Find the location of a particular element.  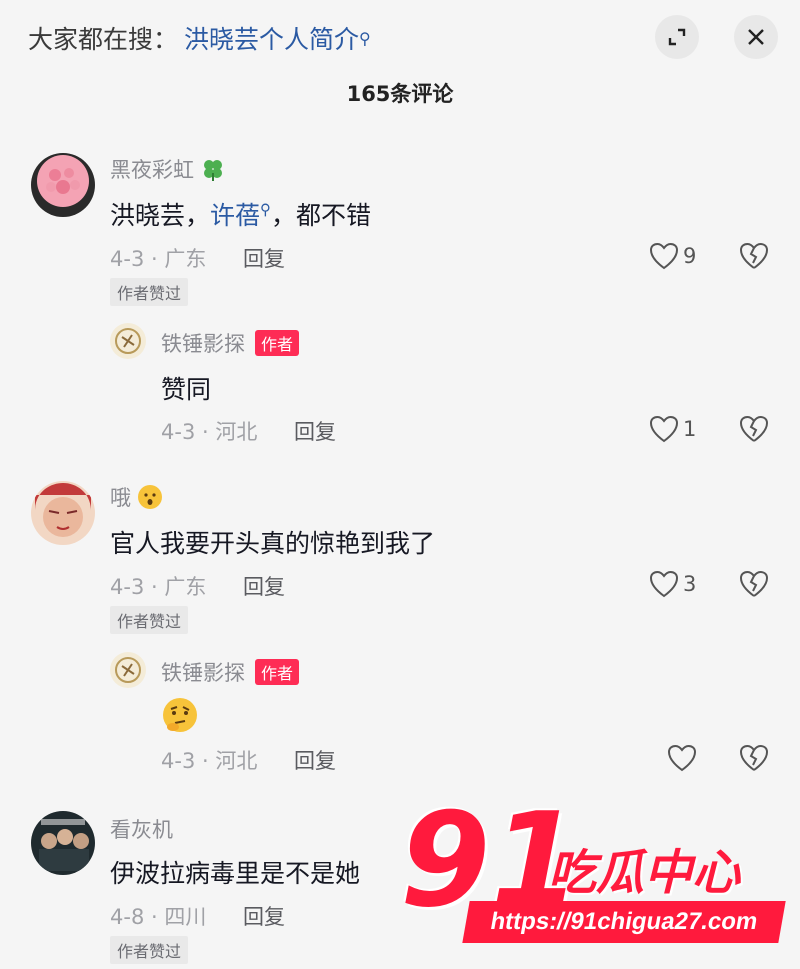

comment-count: 165条评论 is located at coordinates (400, 94).